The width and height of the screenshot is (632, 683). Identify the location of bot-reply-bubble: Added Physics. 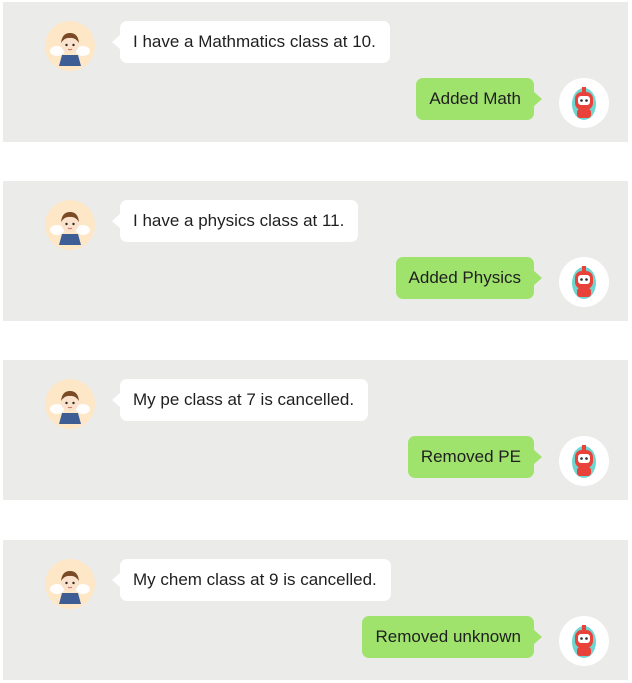
(469, 278).